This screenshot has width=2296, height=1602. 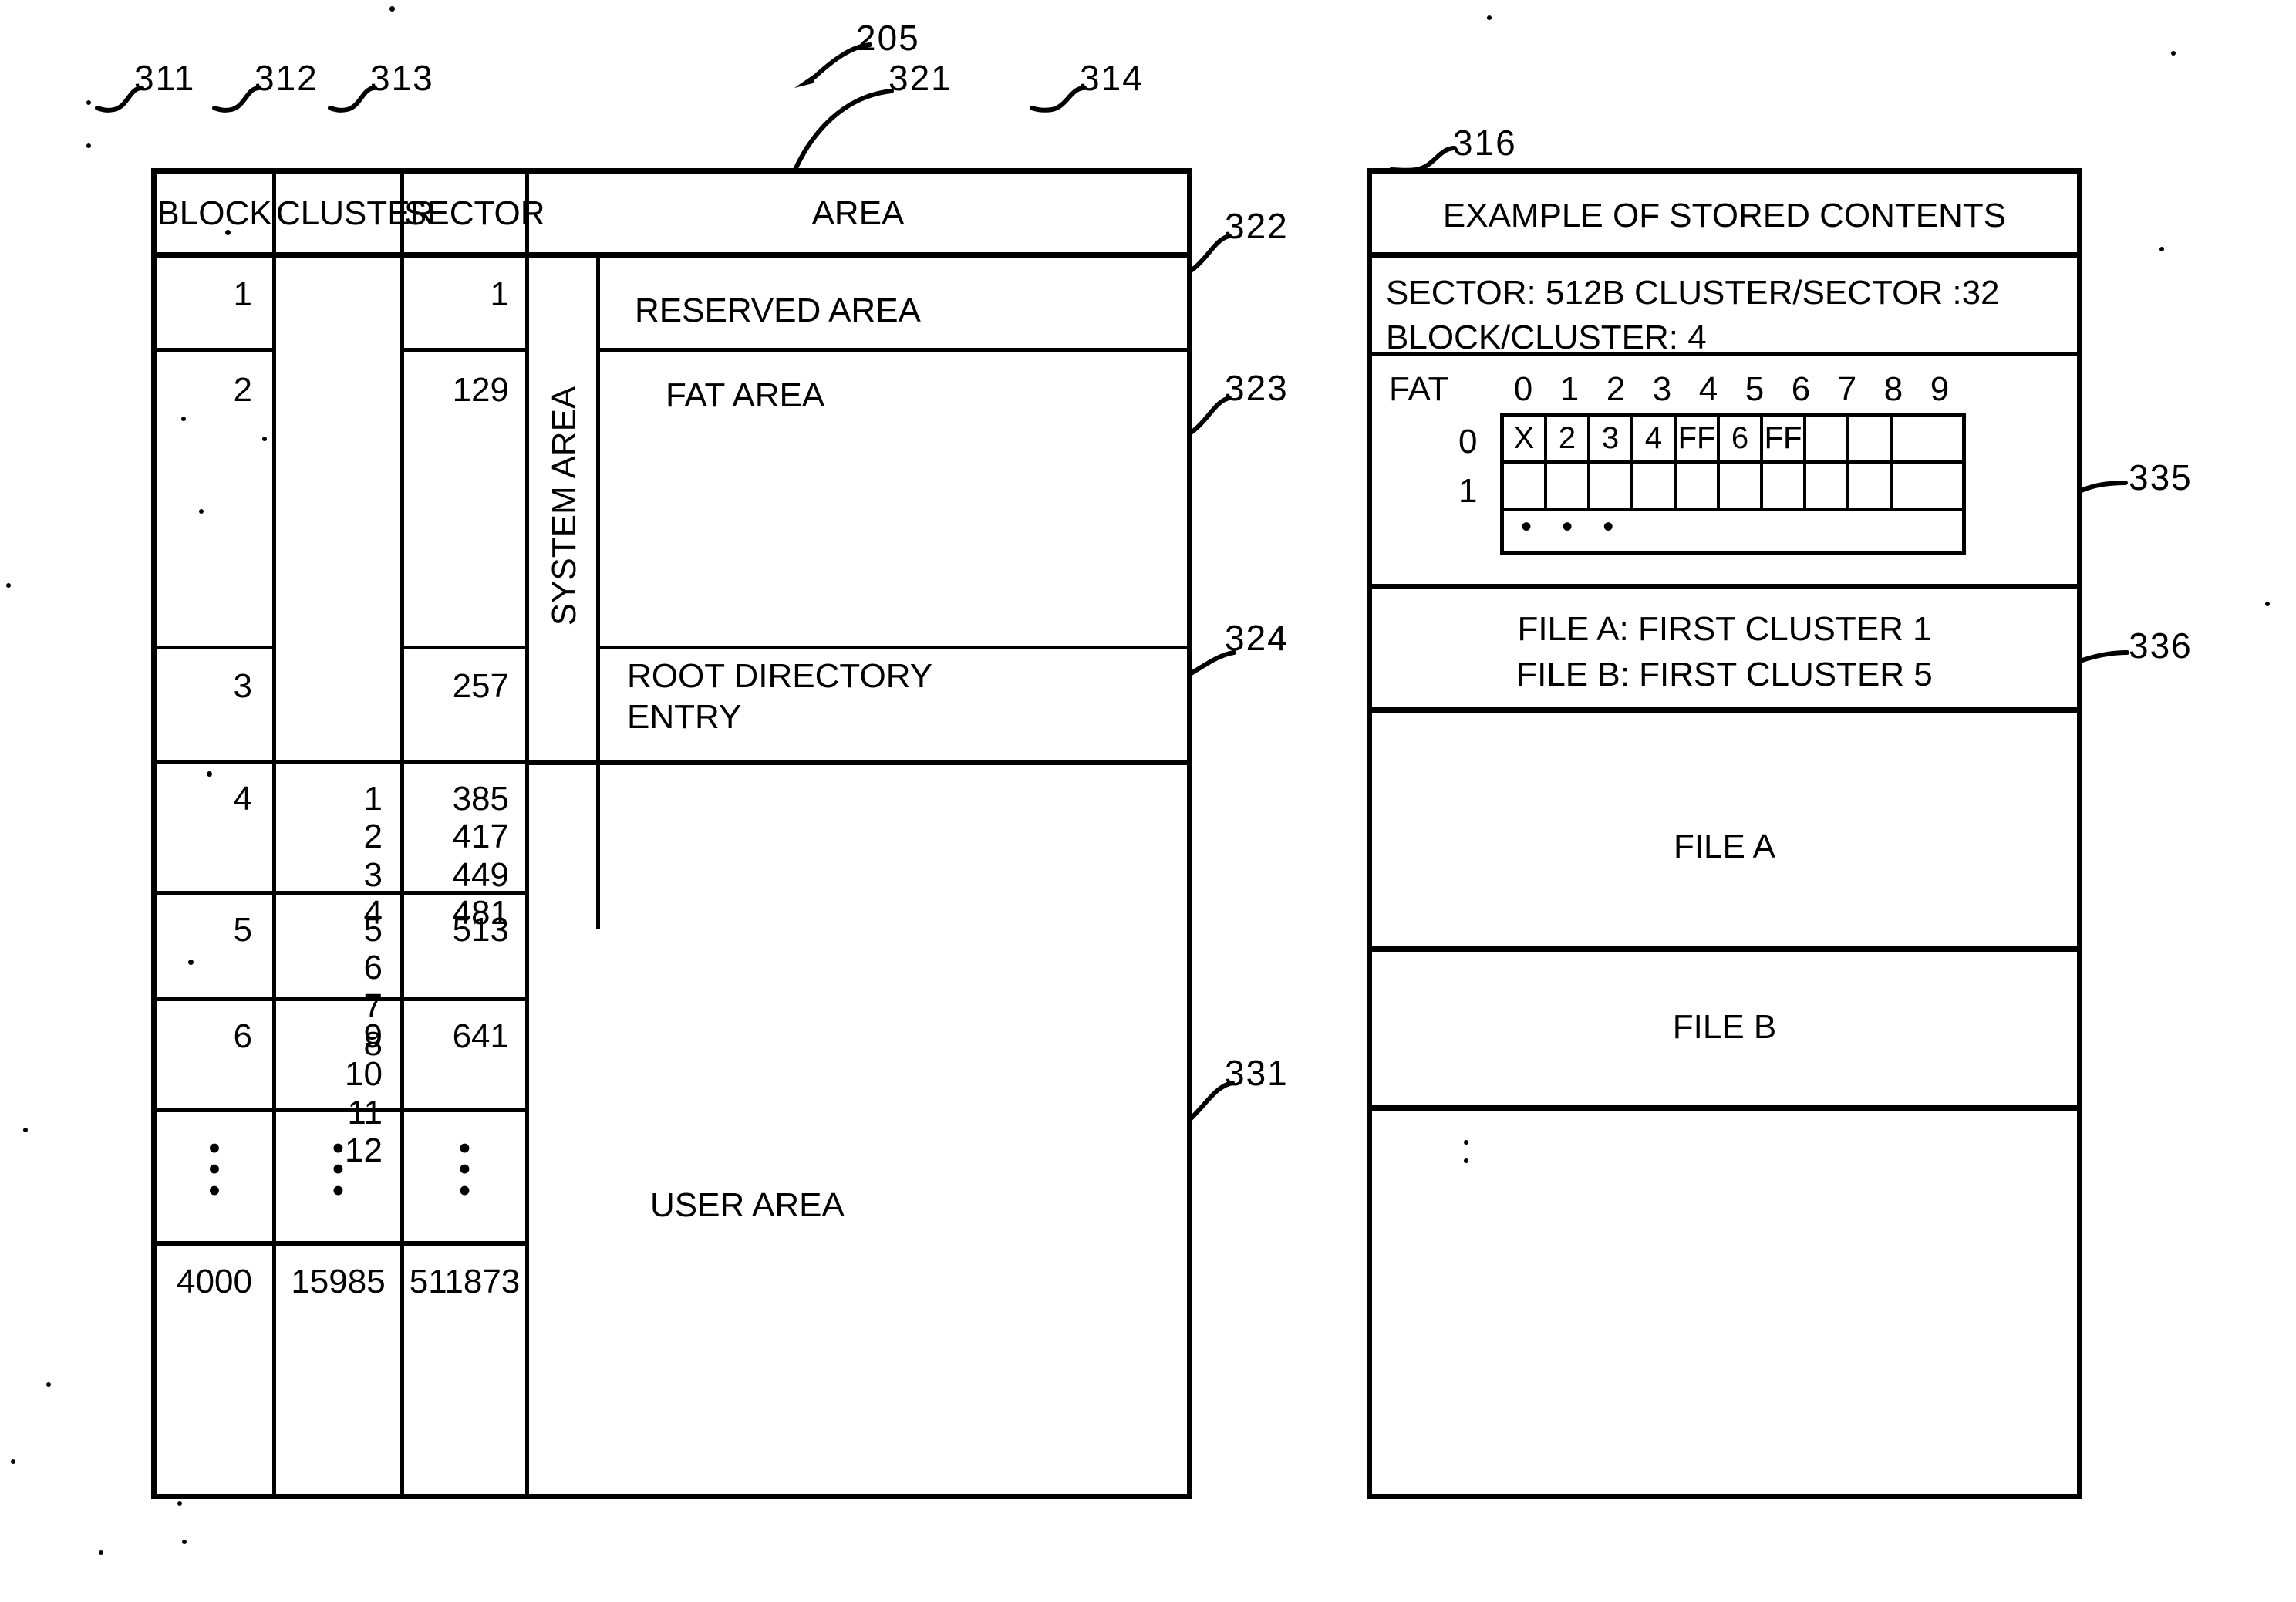 I want to click on sector-value-ellipsis: • • •, so click(x=464, y=1169).